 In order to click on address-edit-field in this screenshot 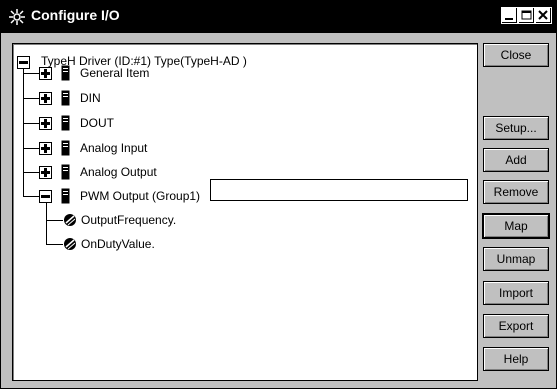, I will do `click(339, 190)`.